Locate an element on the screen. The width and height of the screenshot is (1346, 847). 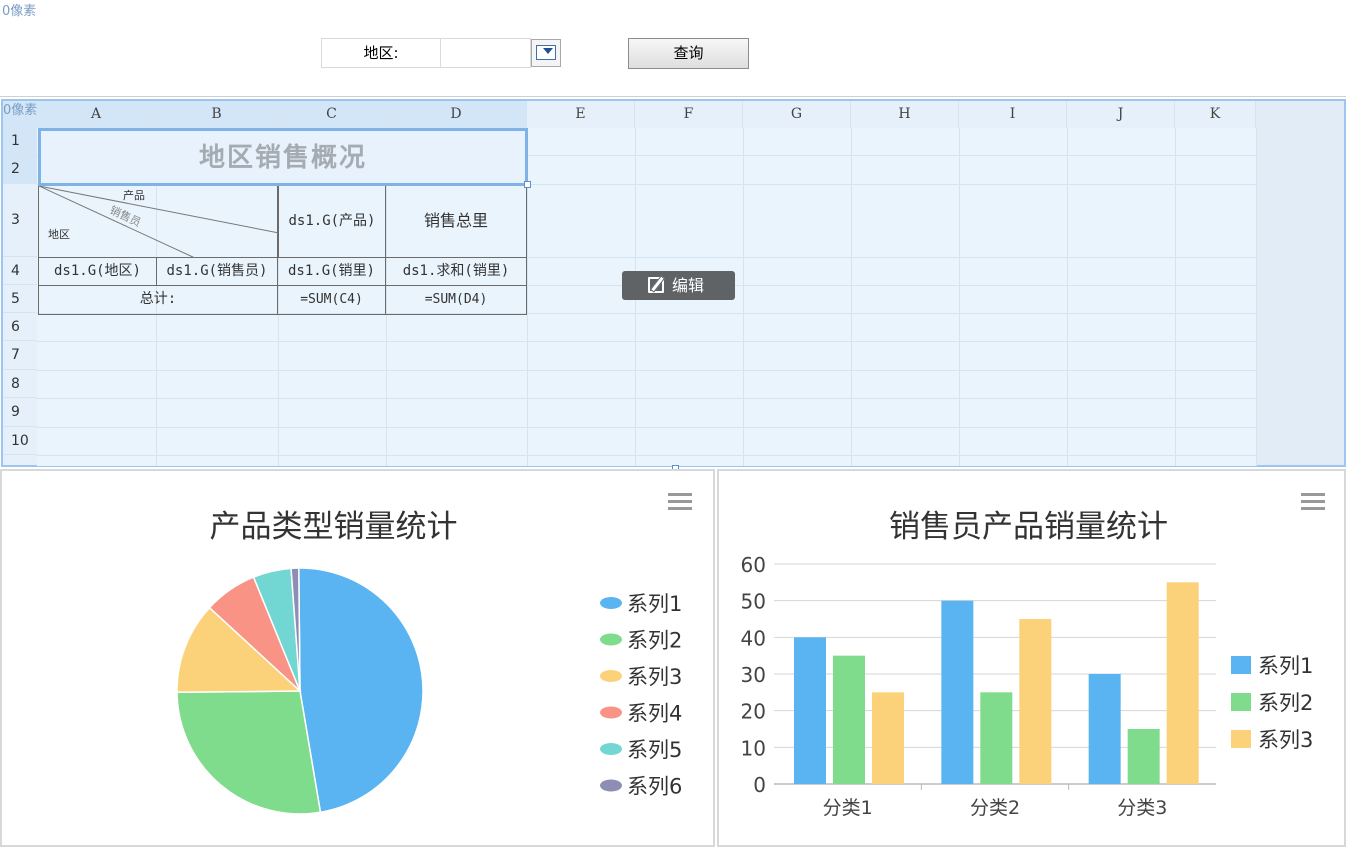
y-tick-label: 50 is located at coordinates (753, 602).